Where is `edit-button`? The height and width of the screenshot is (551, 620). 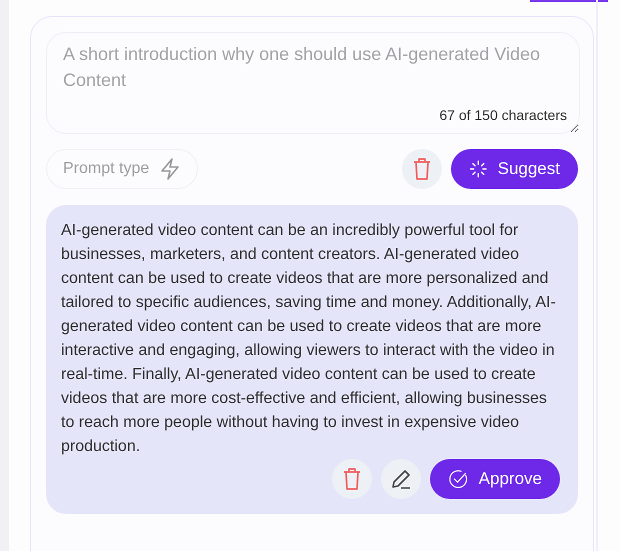 edit-button is located at coordinates (401, 479).